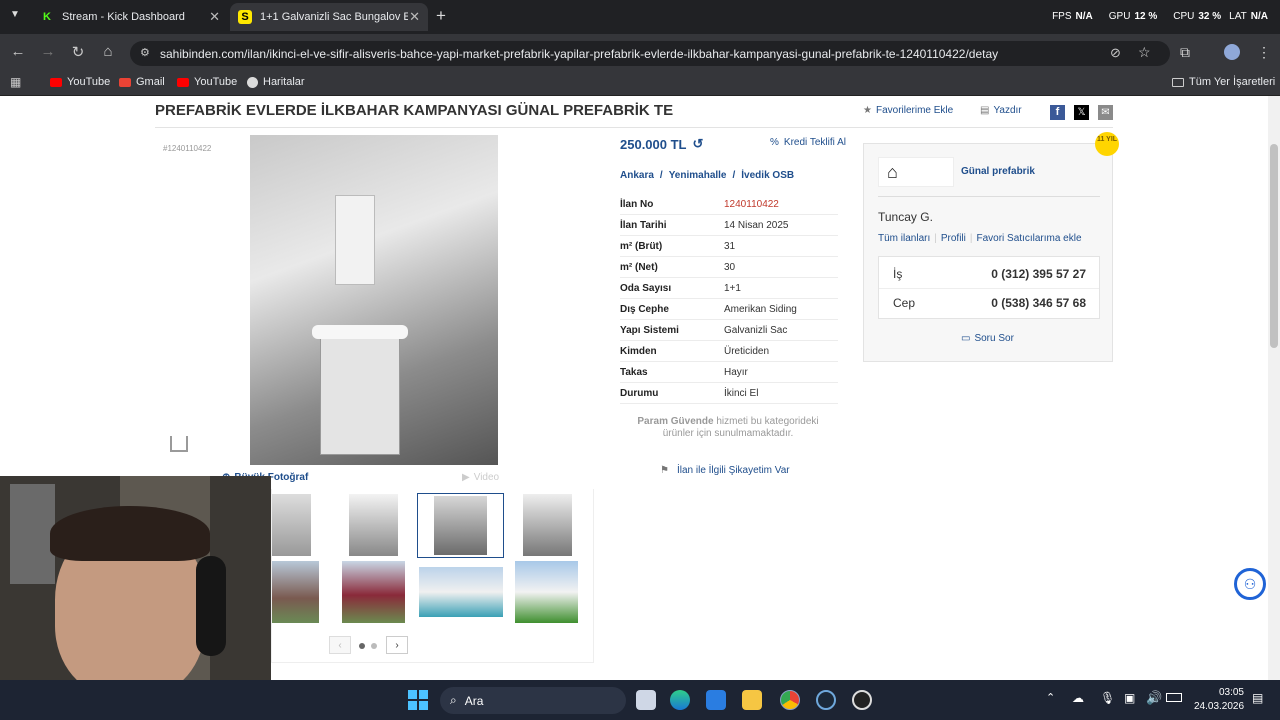 The image size is (1280, 720). Describe the element at coordinates (664, 470) in the screenshot. I see `flag-icon: ⚑` at that location.